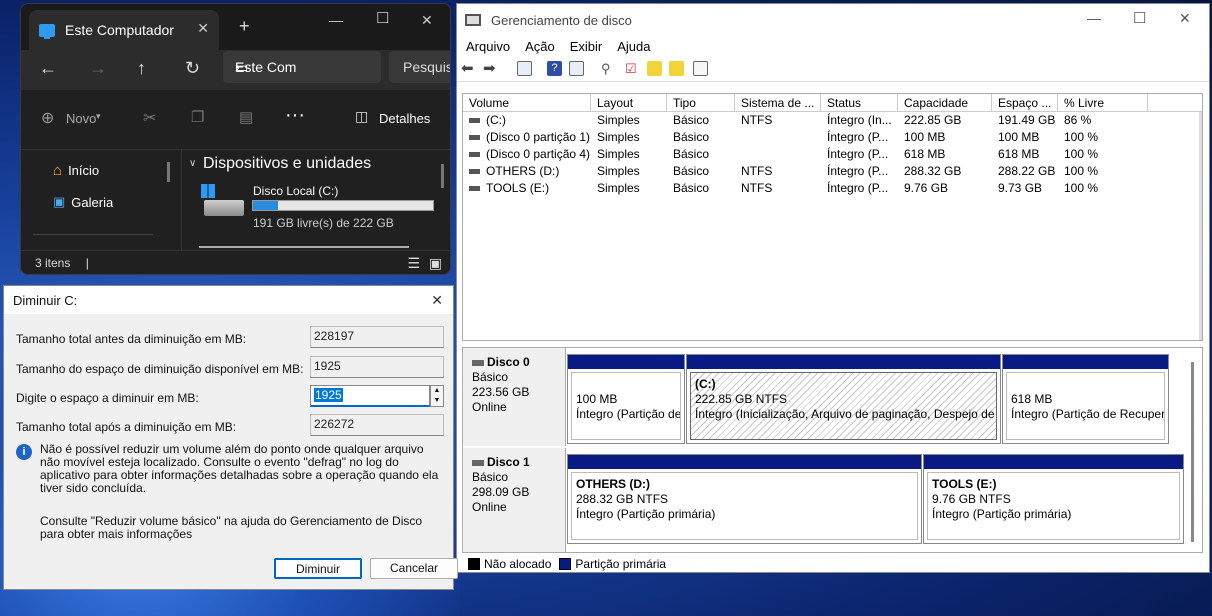 This screenshot has height=616, width=1212. I want to click on table-cell-wrap: Simples, so click(629, 120).